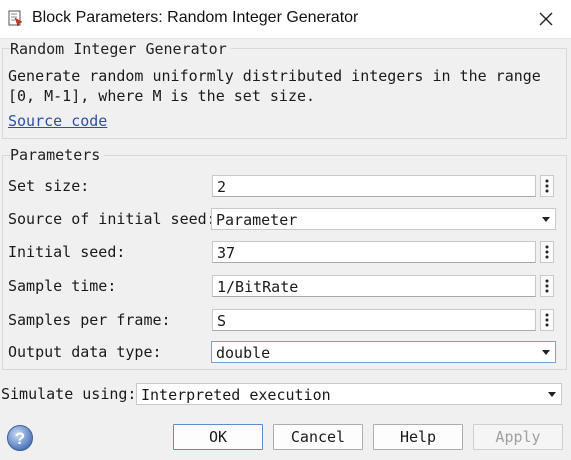  Describe the element at coordinates (62, 286) in the screenshot. I see `sample-time-label: Sample time:` at that location.